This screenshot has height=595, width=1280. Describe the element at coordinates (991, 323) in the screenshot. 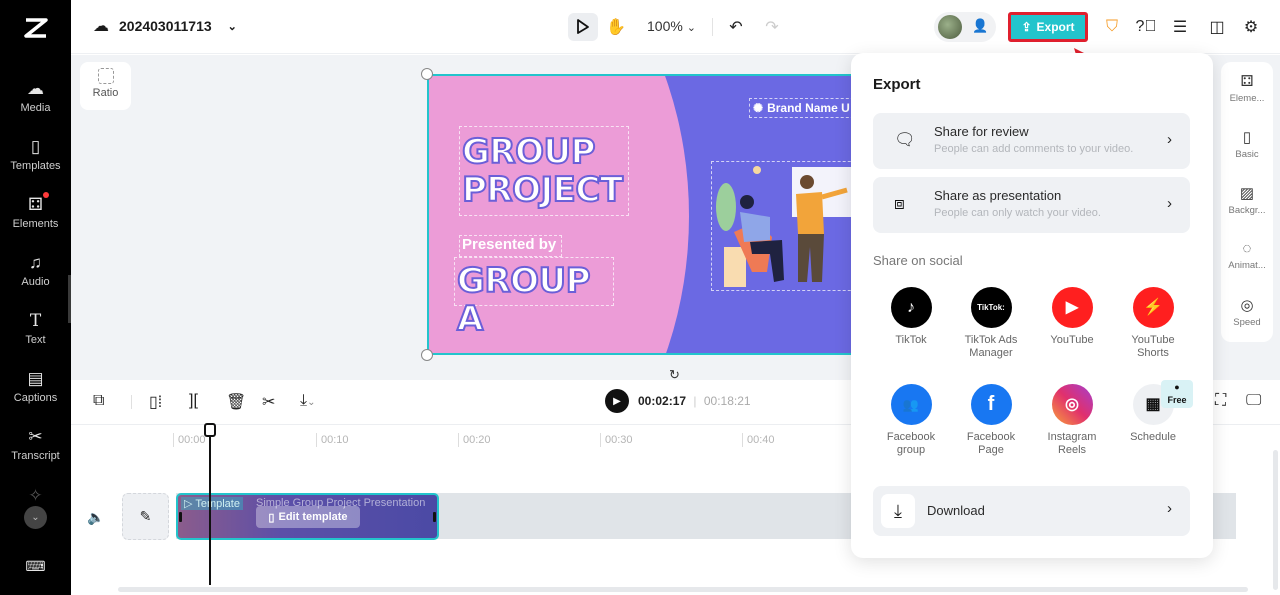

I see `social-tiktok-ads-manager: TikTok: TikTok Ads Manager` at that location.